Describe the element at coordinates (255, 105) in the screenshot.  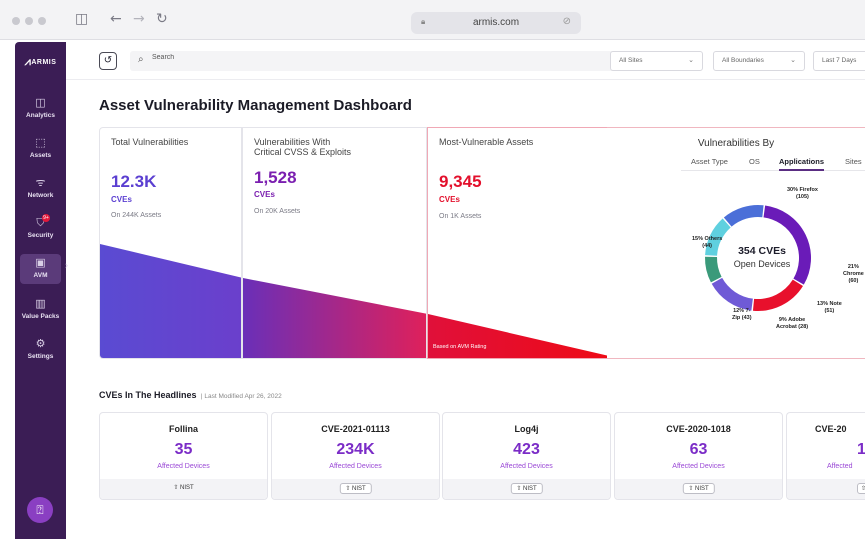
I see `page-title: Asset Vulnerability Management Dashboard` at that location.